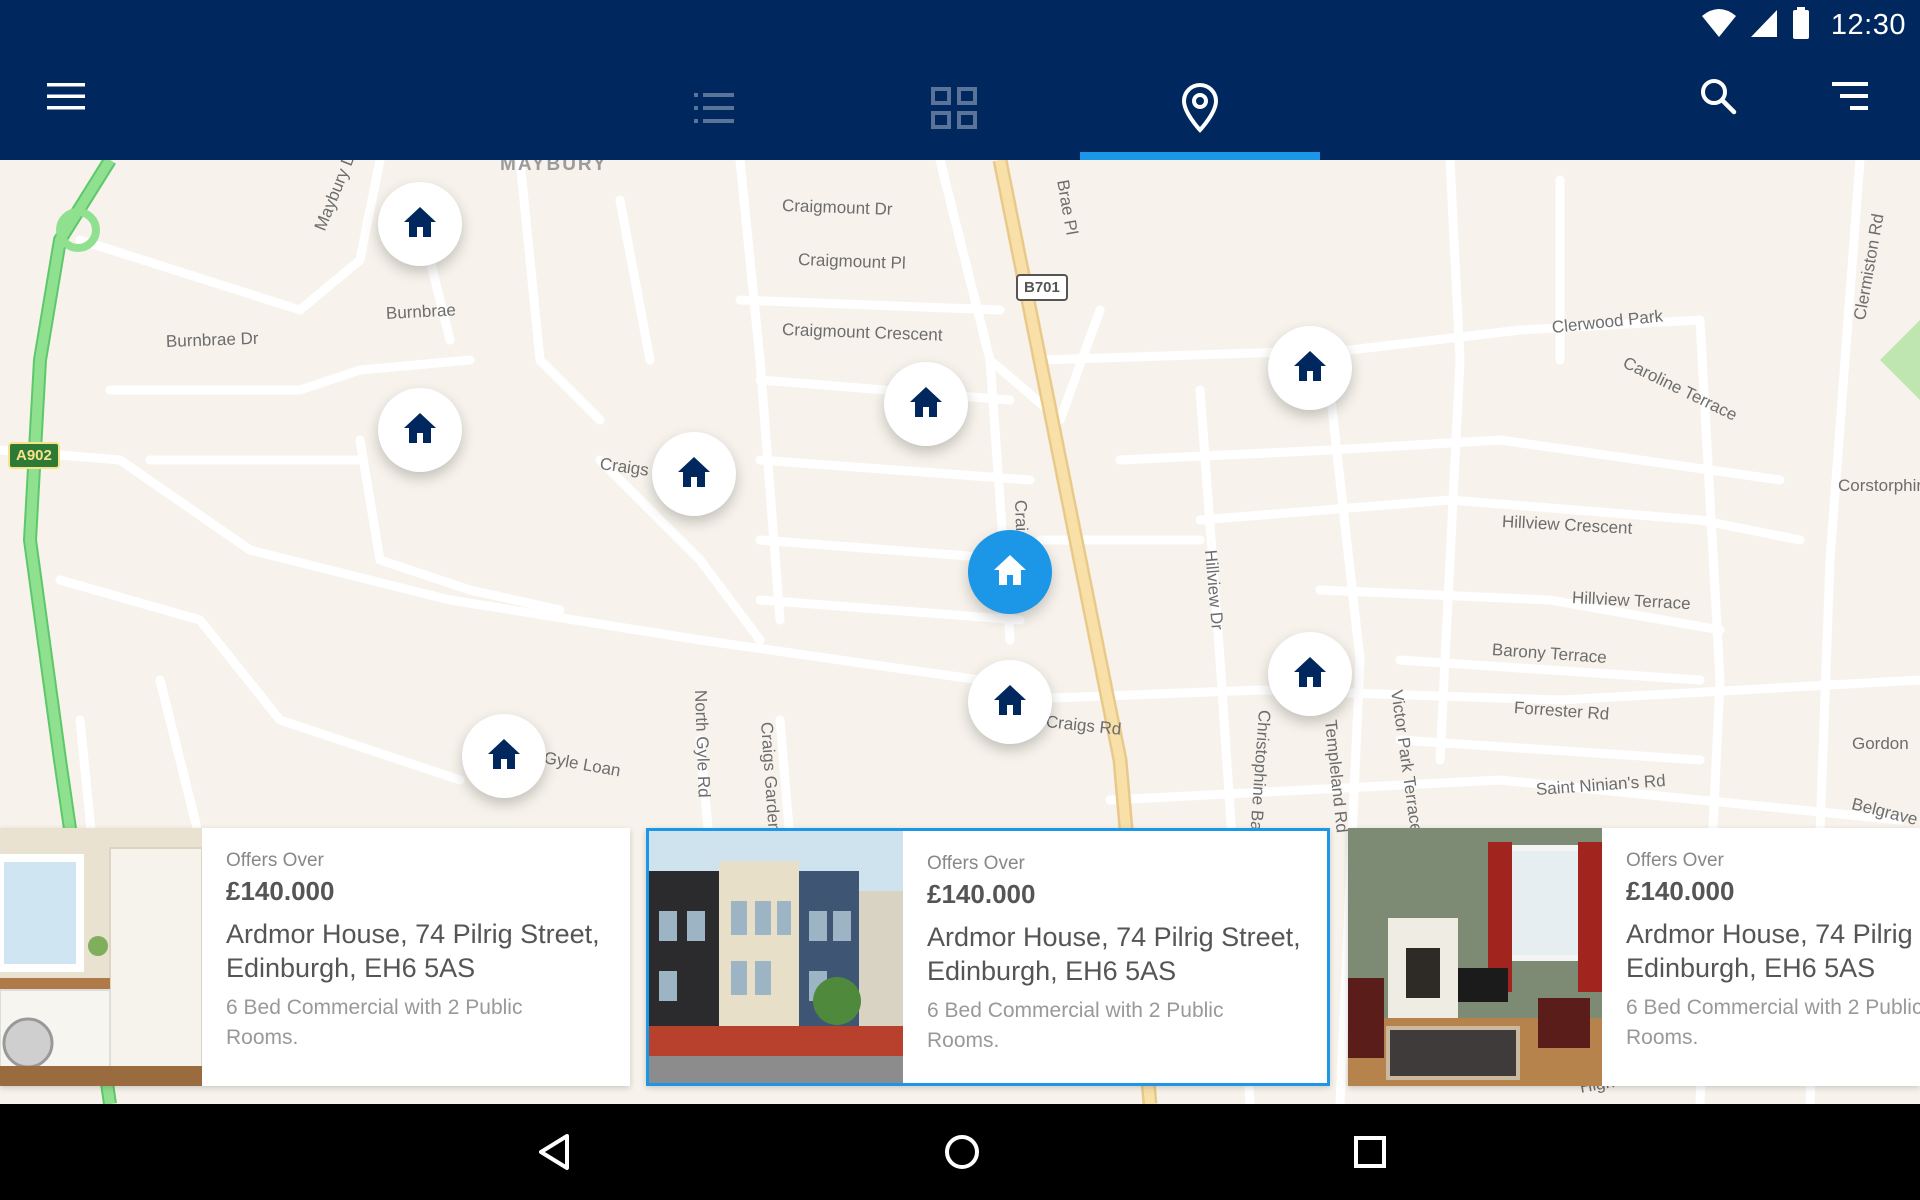  I want to click on home-icon, so click(962, 1154).